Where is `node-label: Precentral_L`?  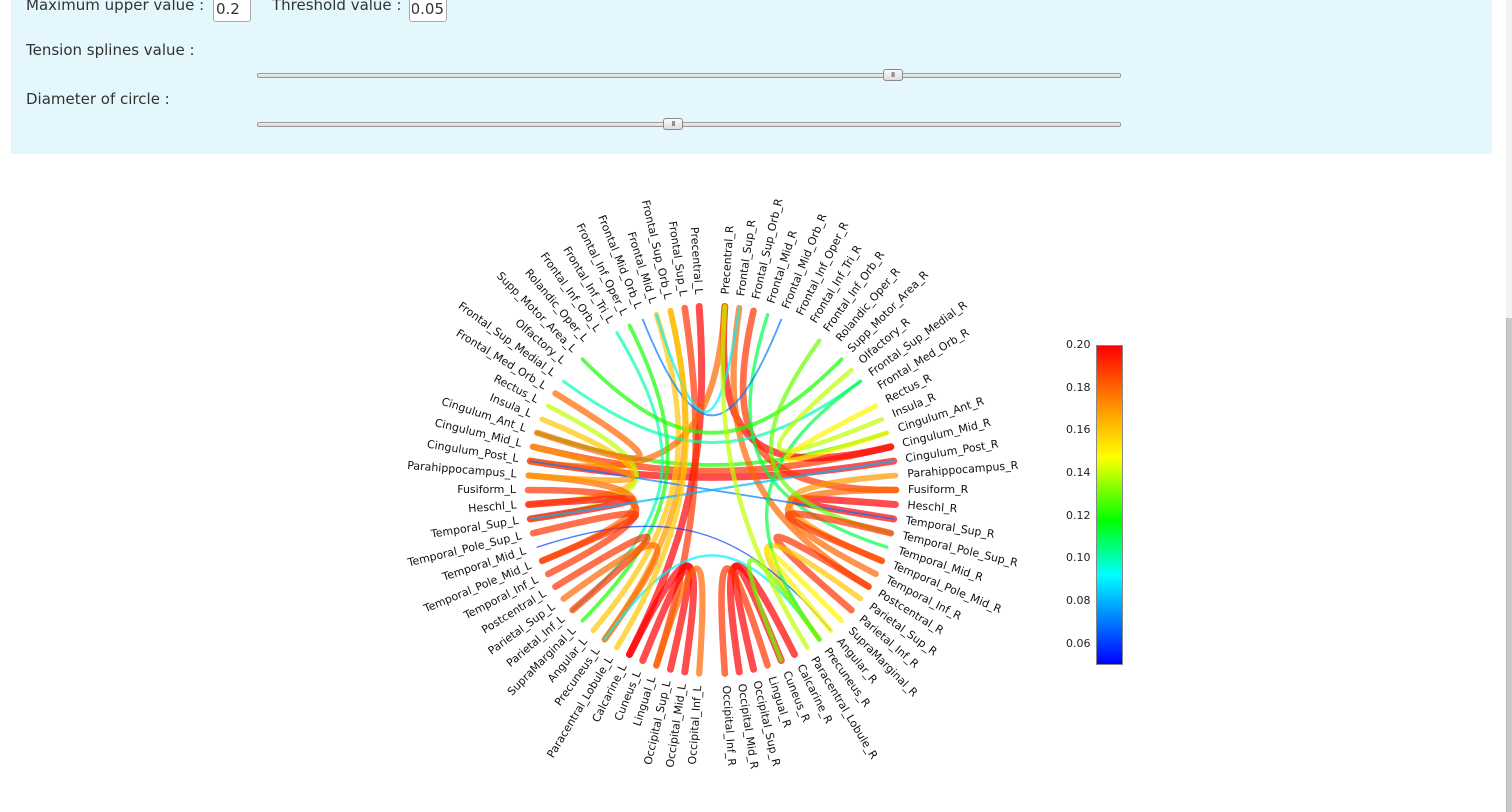
node-label: Precentral_L is located at coordinates (697, 261).